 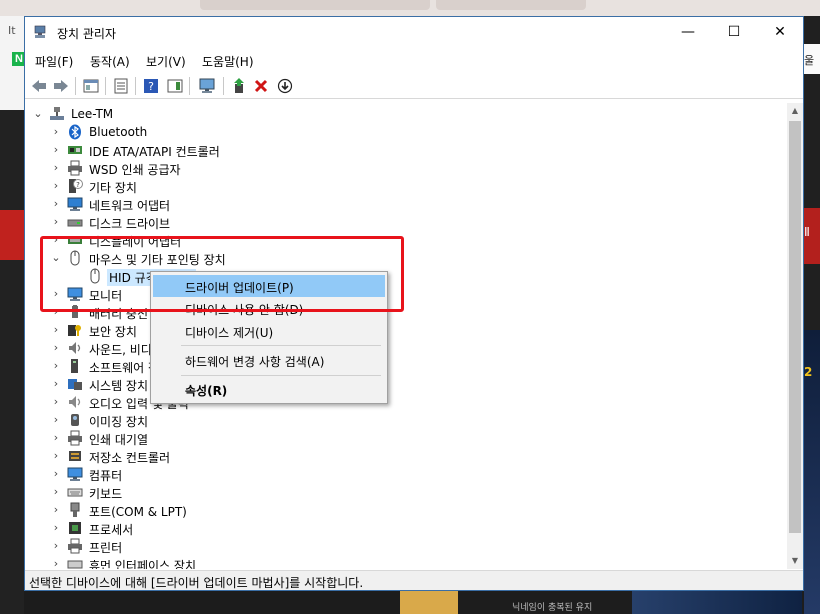 What do you see at coordinates (130, 458) in the screenshot?
I see `tree-item-label: 저장소 컨트롤러` at bounding box center [130, 458].